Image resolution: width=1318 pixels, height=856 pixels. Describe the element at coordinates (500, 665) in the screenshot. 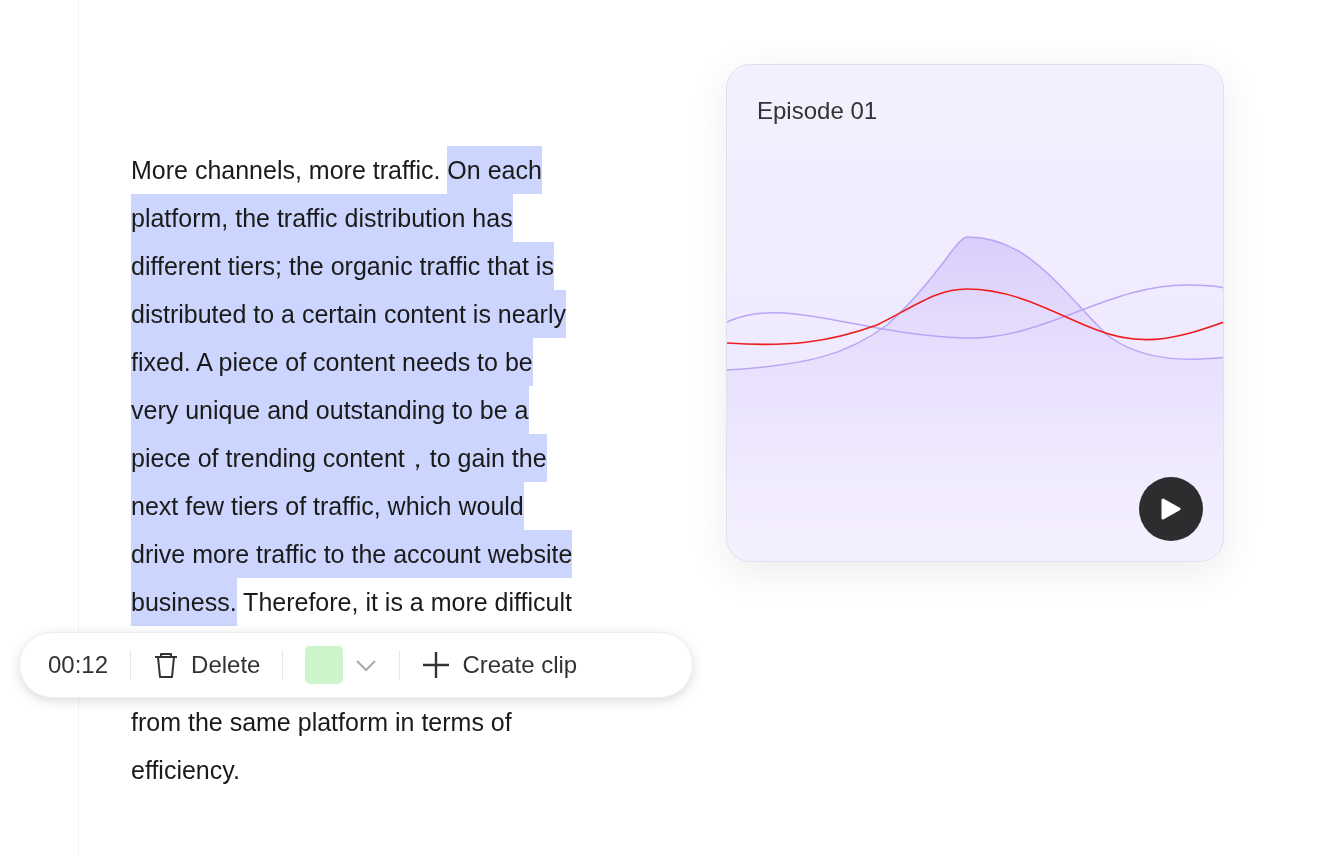

I see `create-clip-button: Create clip` at that location.